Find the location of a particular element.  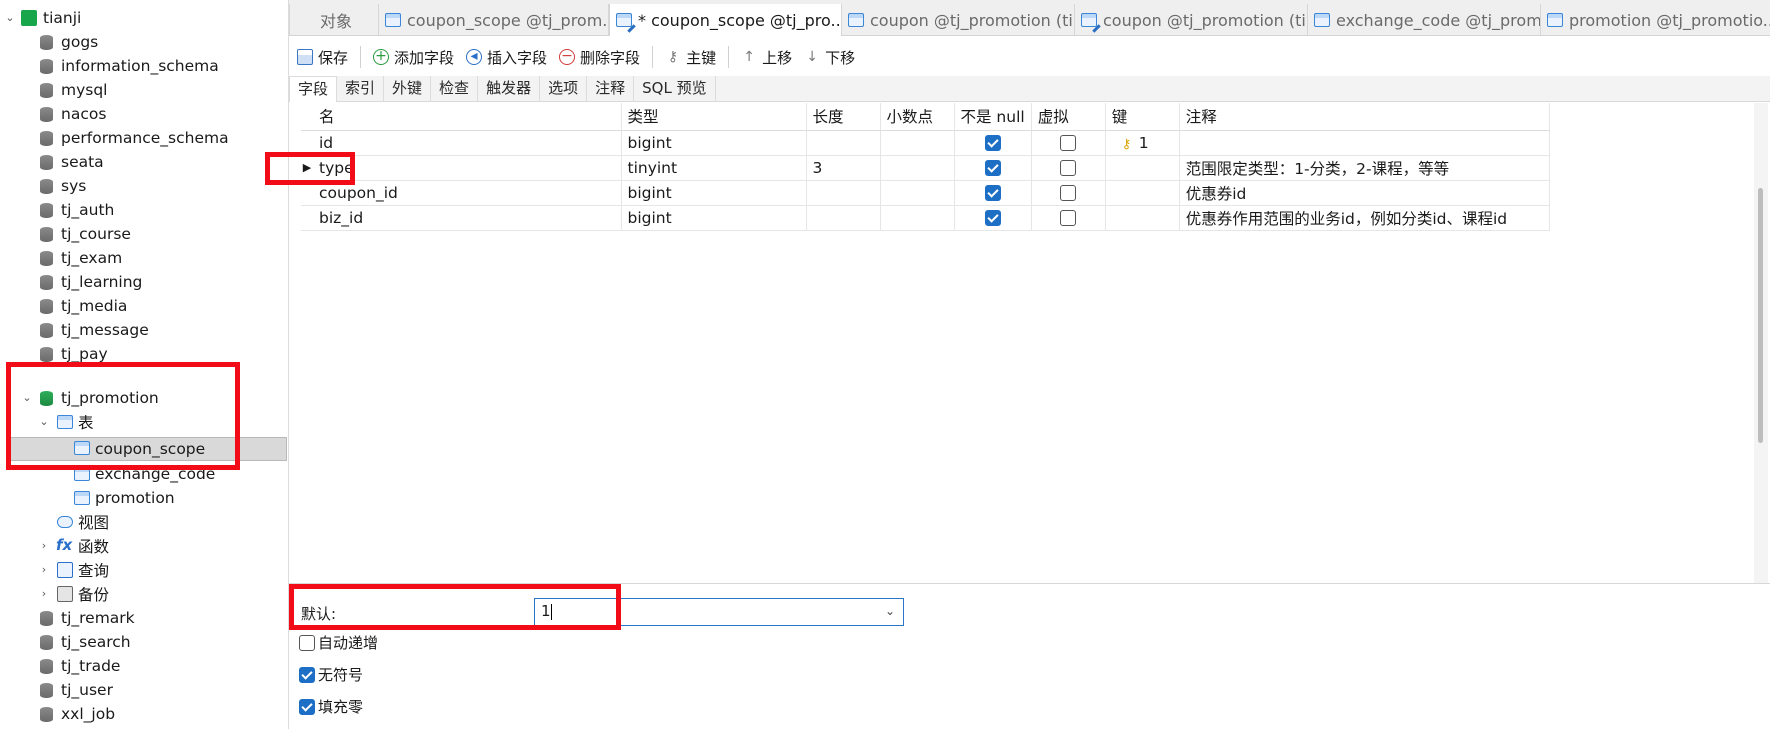

tree-database-item: xxl_job is located at coordinates (144, 714).